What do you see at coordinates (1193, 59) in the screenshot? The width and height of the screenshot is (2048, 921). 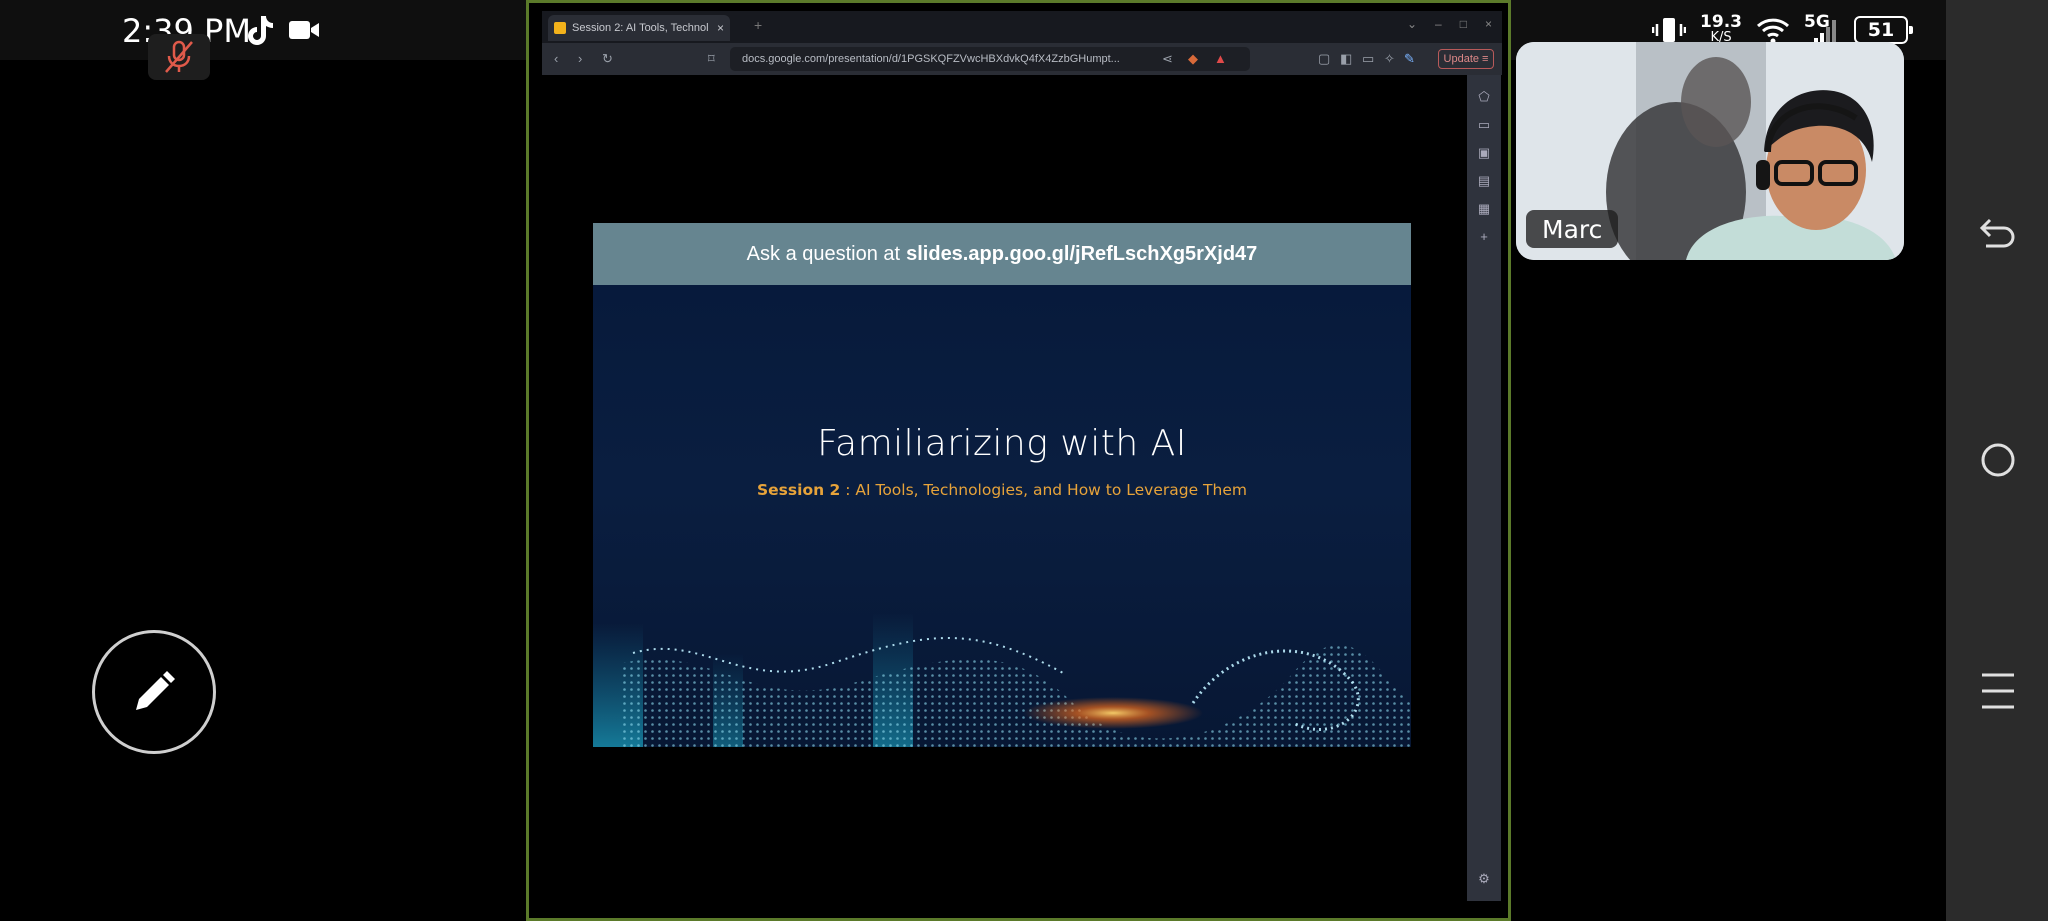 I see `brave-shield-icon: ◆` at bounding box center [1193, 59].